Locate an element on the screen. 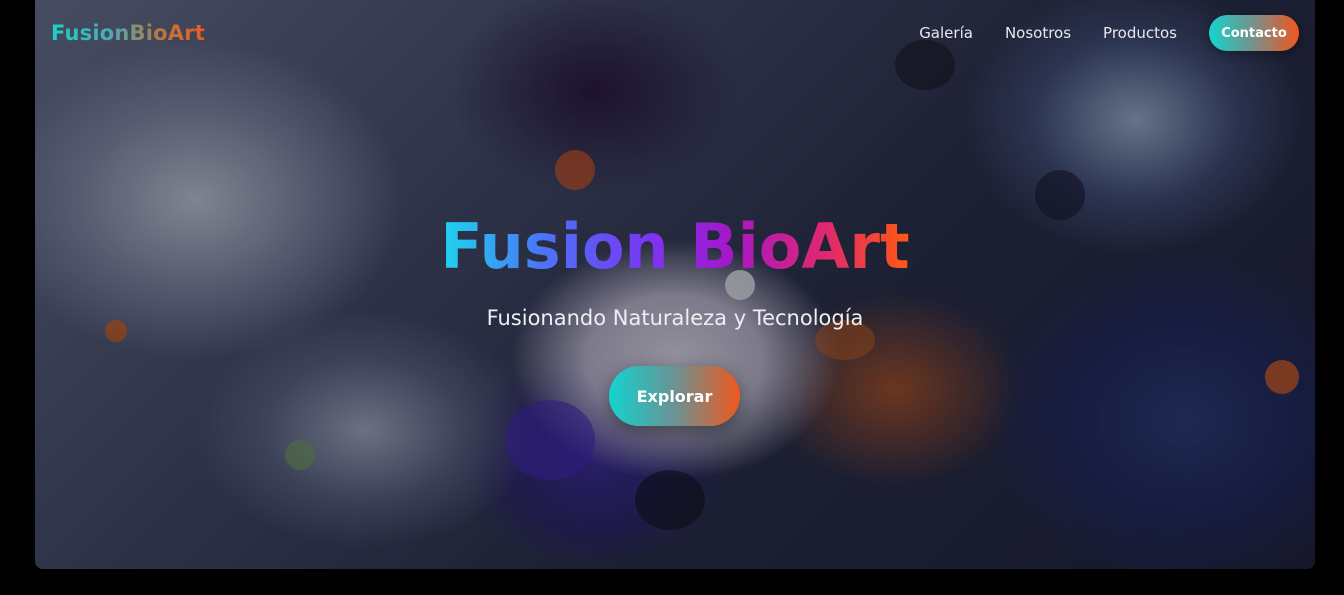 This screenshot has width=1344, height=595. hero-title: Fusion BioArt is located at coordinates (675, 246).